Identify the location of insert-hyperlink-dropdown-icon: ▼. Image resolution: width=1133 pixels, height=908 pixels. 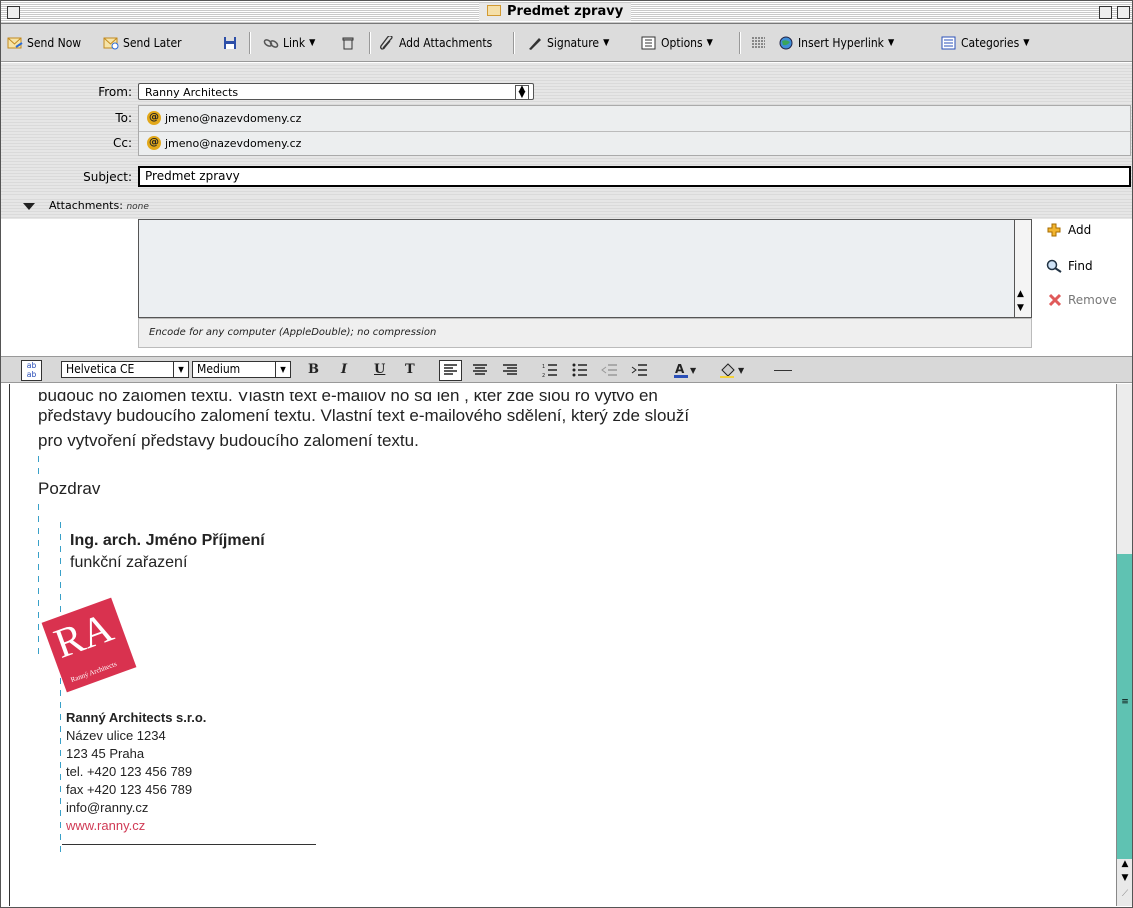
(891, 43).